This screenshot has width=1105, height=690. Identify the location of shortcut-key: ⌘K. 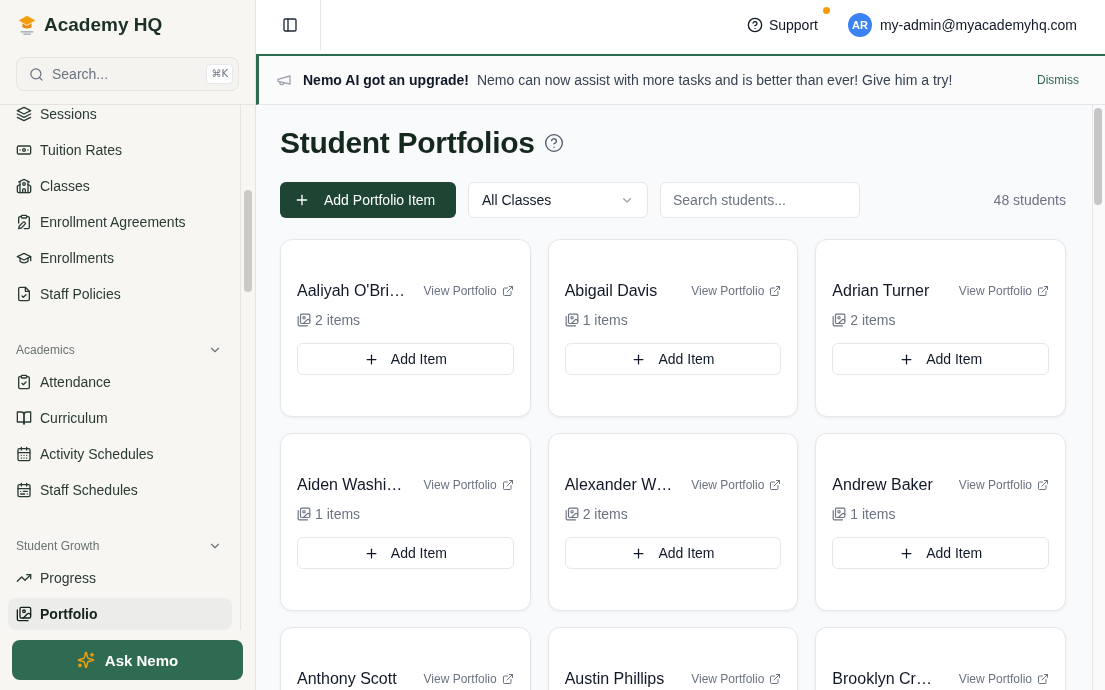
(219, 74).